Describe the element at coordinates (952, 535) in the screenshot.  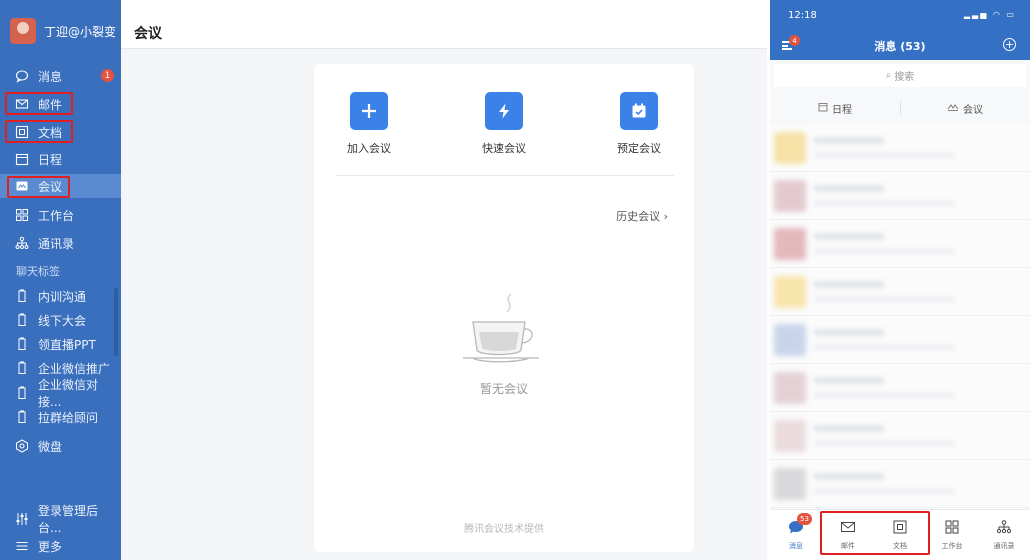
I see `tab-workbench: 工作台` at that location.